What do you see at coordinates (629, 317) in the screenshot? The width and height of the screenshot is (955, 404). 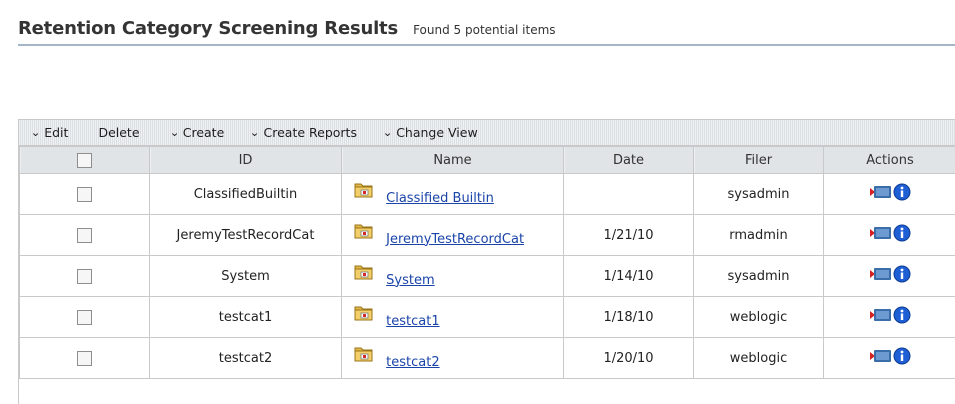 I see `row-date: 1/18/10` at bounding box center [629, 317].